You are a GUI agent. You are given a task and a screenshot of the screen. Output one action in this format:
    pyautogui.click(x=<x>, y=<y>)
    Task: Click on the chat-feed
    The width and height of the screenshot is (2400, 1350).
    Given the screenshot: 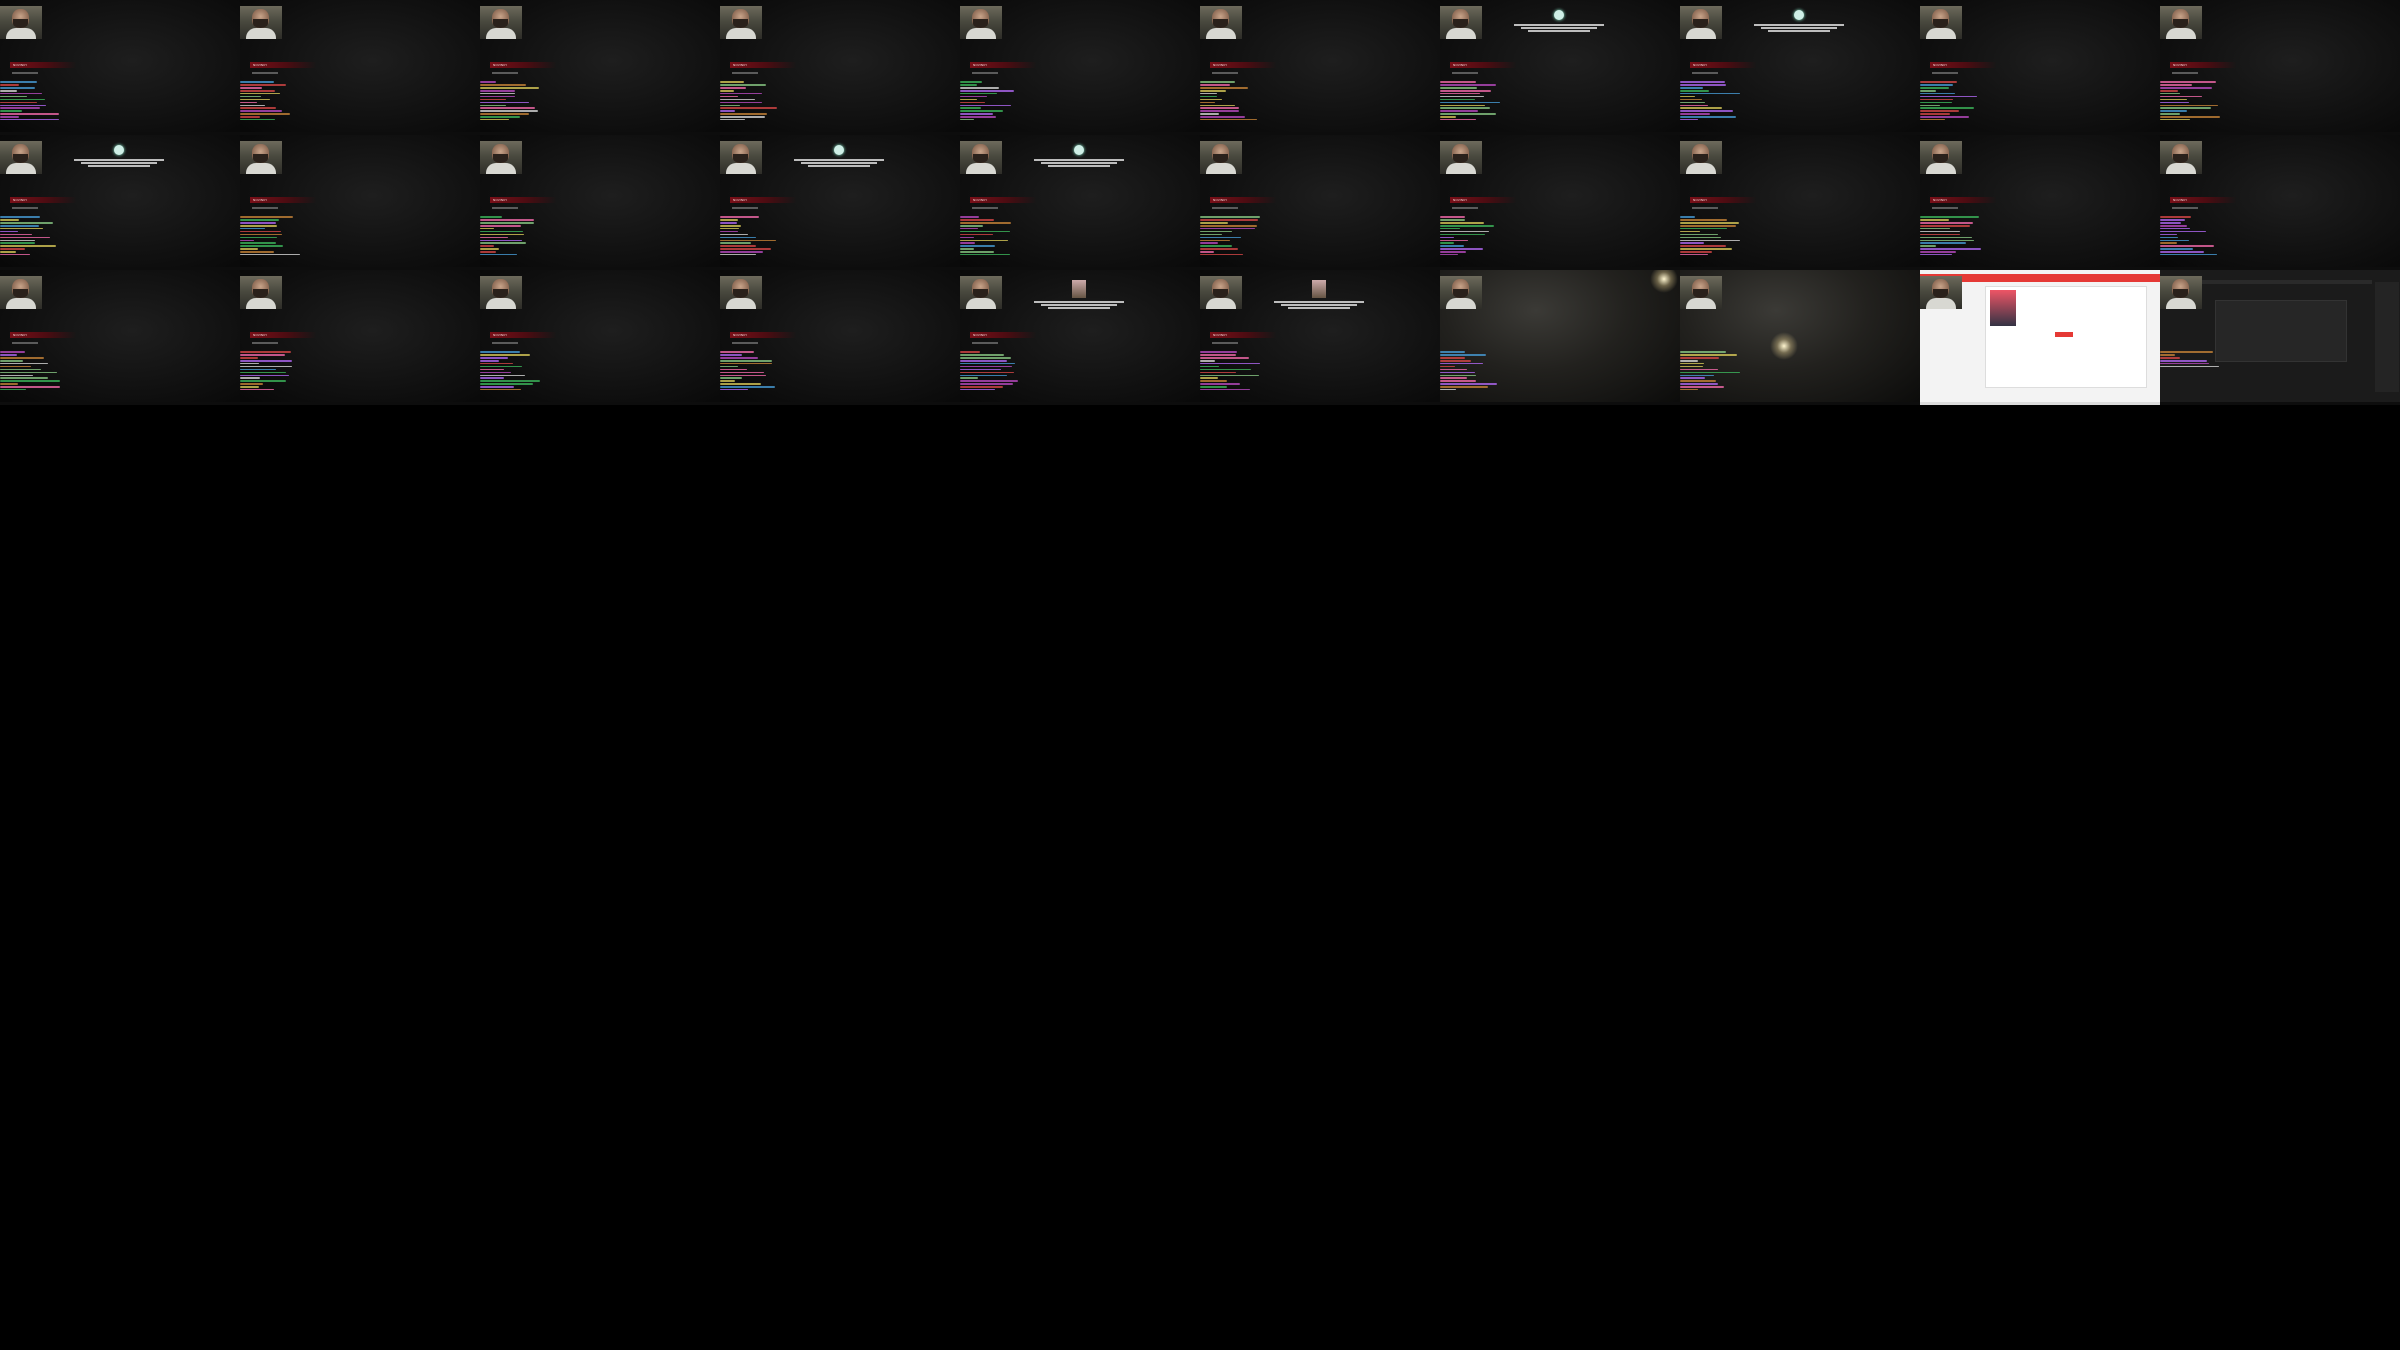 What is the action you would take?
    pyautogui.click(x=515, y=241)
    